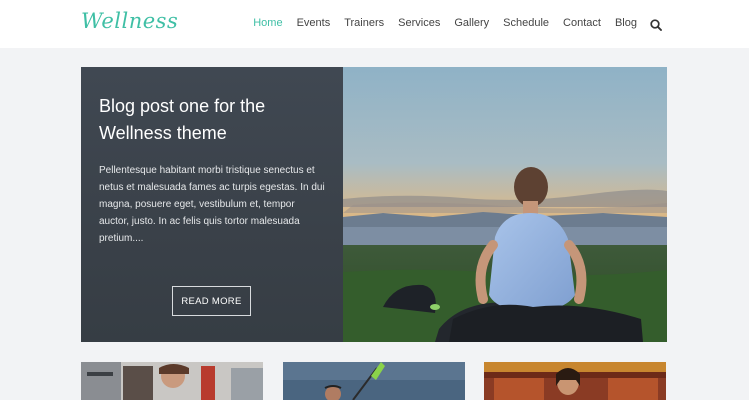 The height and width of the screenshot is (400, 749). What do you see at coordinates (364, 23) in the screenshot?
I see `nav-item-trainers: Trainers` at bounding box center [364, 23].